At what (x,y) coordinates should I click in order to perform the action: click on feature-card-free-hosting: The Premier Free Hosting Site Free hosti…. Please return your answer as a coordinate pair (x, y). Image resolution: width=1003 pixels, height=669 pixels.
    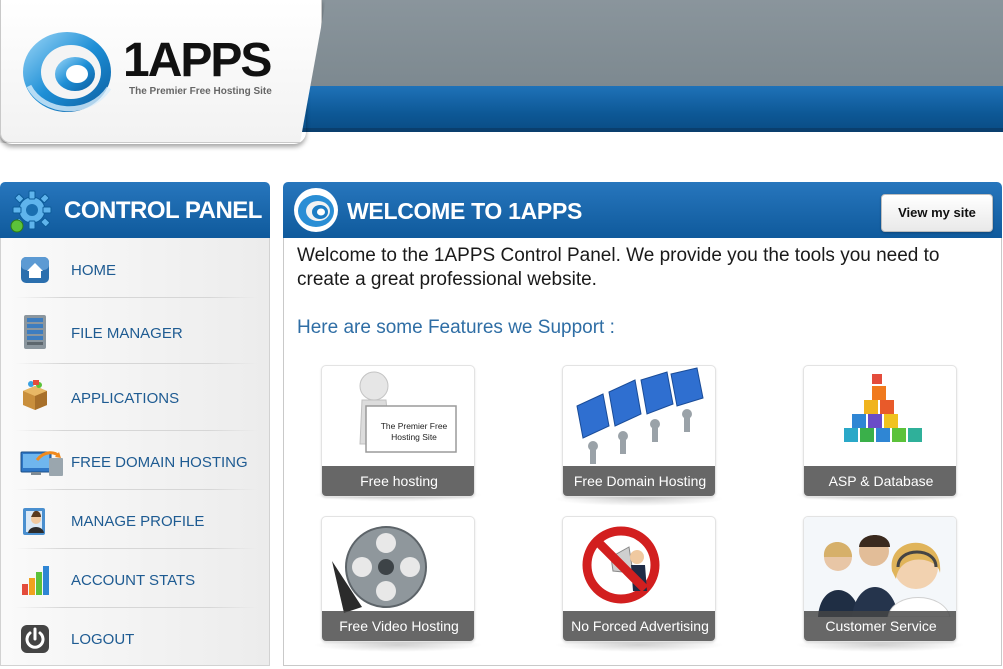
    Looking at the image, I should click on (398, 431).